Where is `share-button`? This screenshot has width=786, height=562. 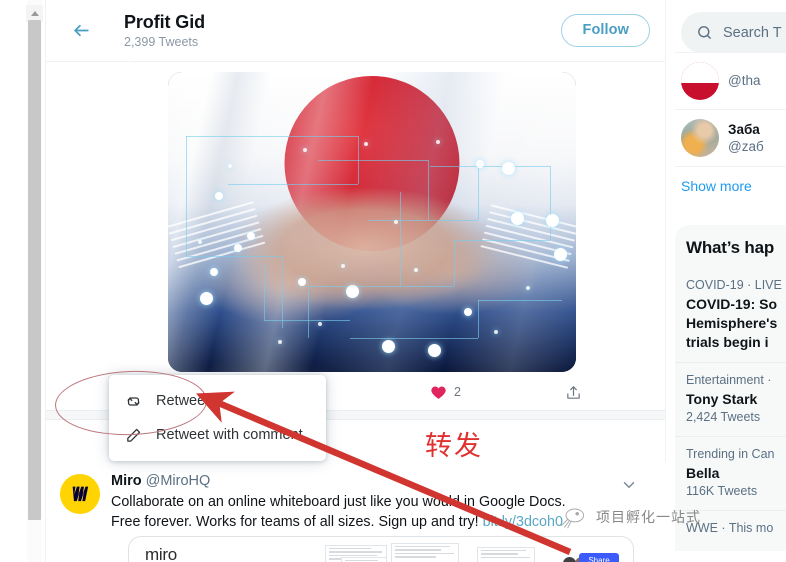 share-button is located at coordinates (573, 392).